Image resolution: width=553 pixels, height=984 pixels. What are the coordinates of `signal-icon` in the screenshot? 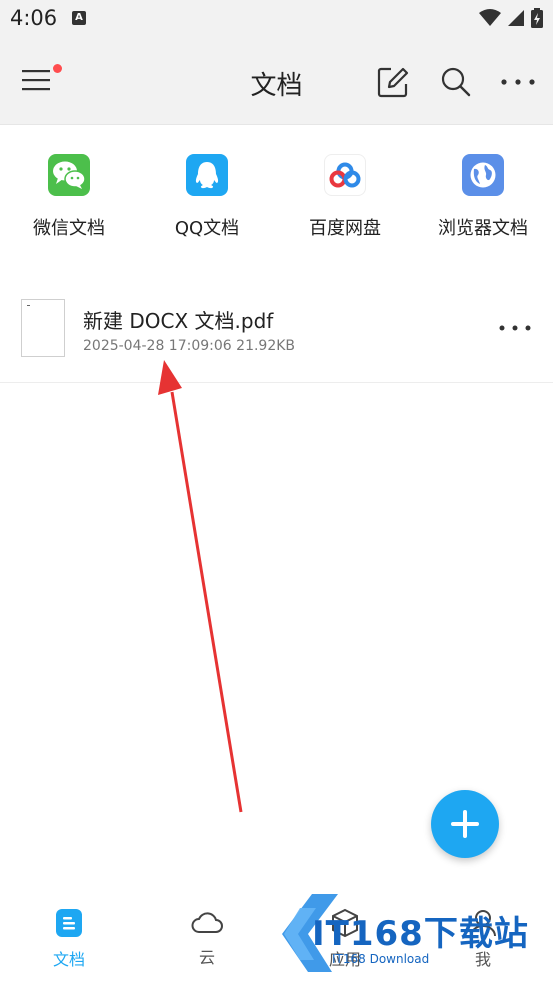 It's located at (516, 18).